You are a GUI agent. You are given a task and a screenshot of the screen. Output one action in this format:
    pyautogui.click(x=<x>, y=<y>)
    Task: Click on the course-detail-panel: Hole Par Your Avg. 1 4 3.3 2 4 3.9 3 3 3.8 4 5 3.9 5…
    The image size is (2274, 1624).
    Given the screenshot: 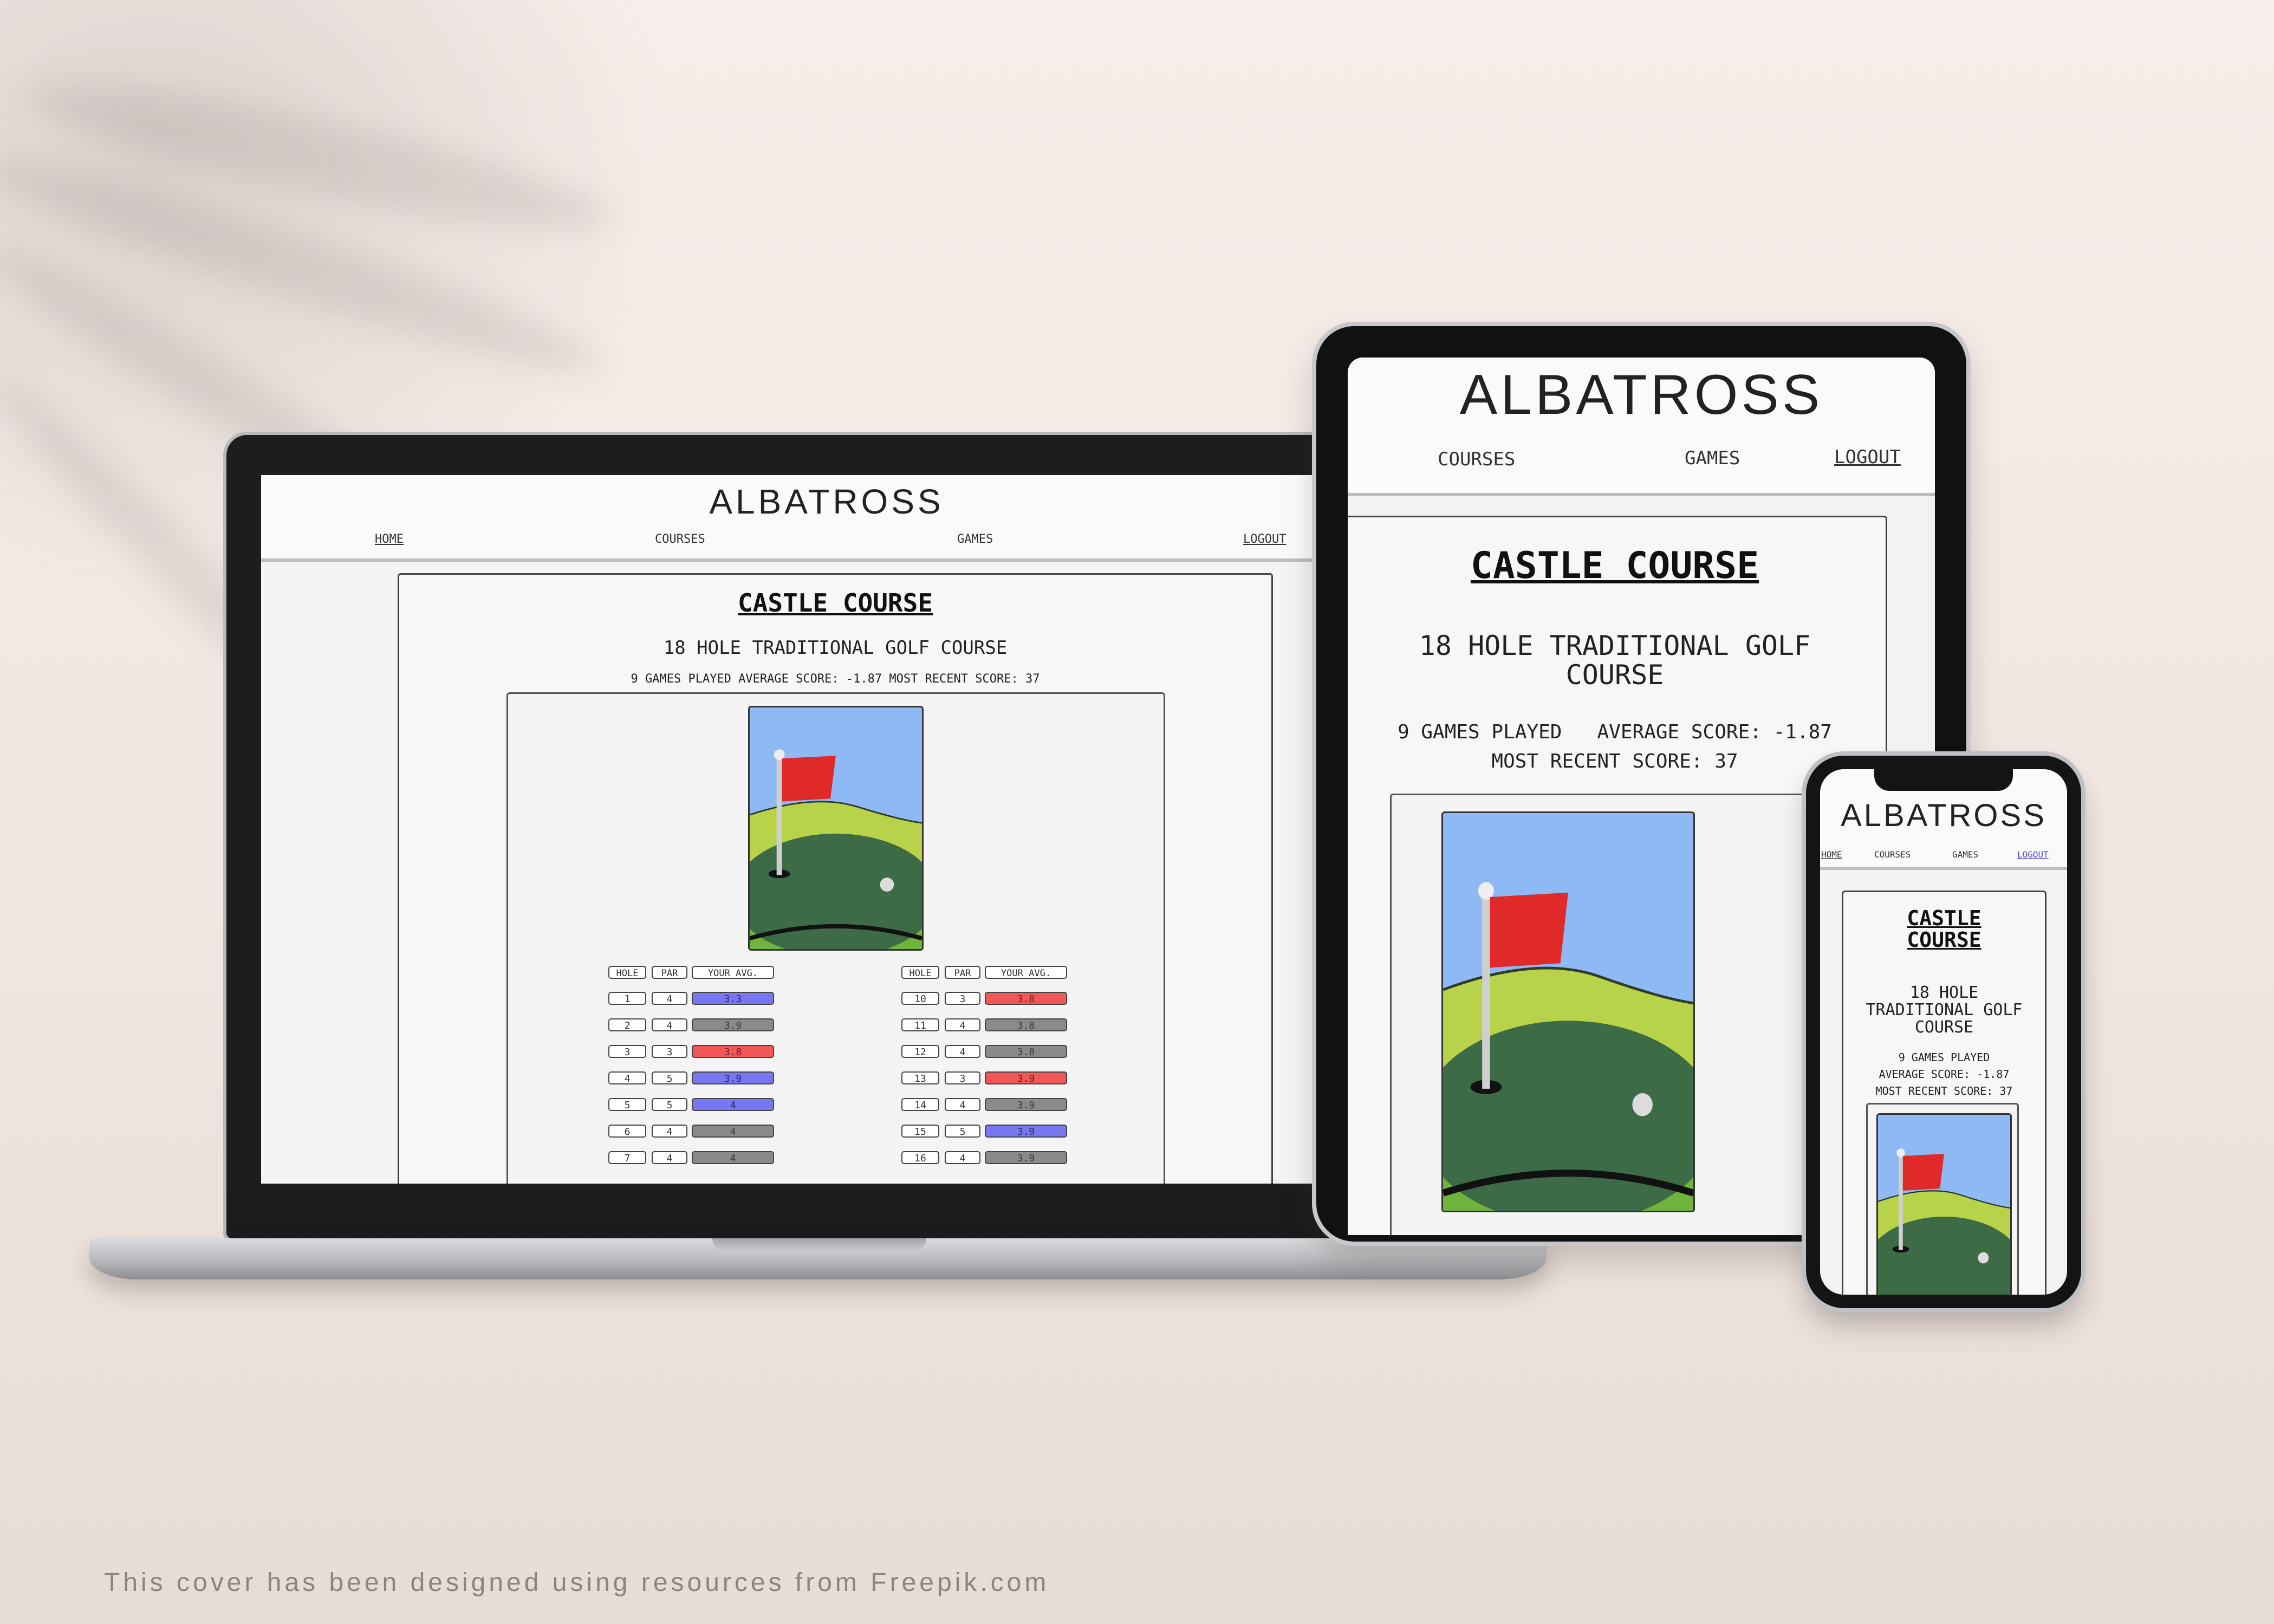 What is the action you would take?
    pyautogui.click(x=836, y=938)
    